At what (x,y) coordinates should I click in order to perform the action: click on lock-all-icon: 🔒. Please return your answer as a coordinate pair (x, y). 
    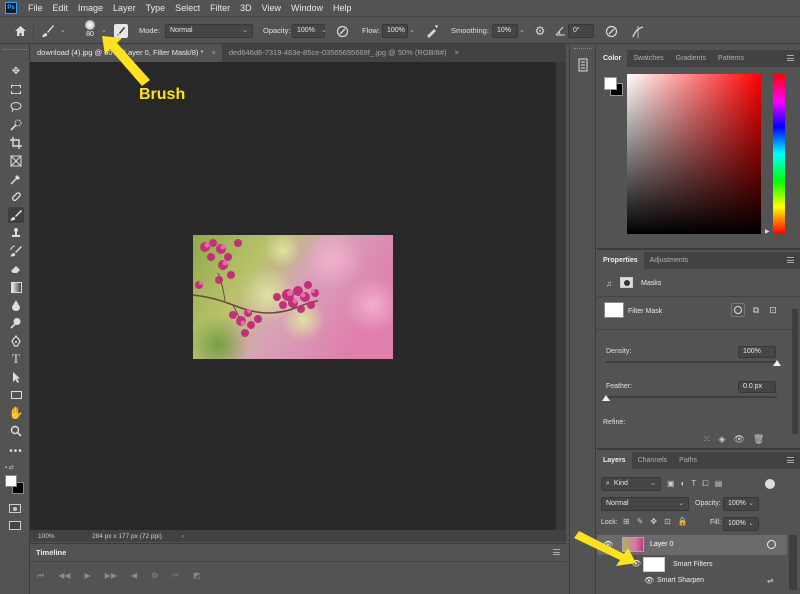
    Looking at the image, I should click on (683, 521).